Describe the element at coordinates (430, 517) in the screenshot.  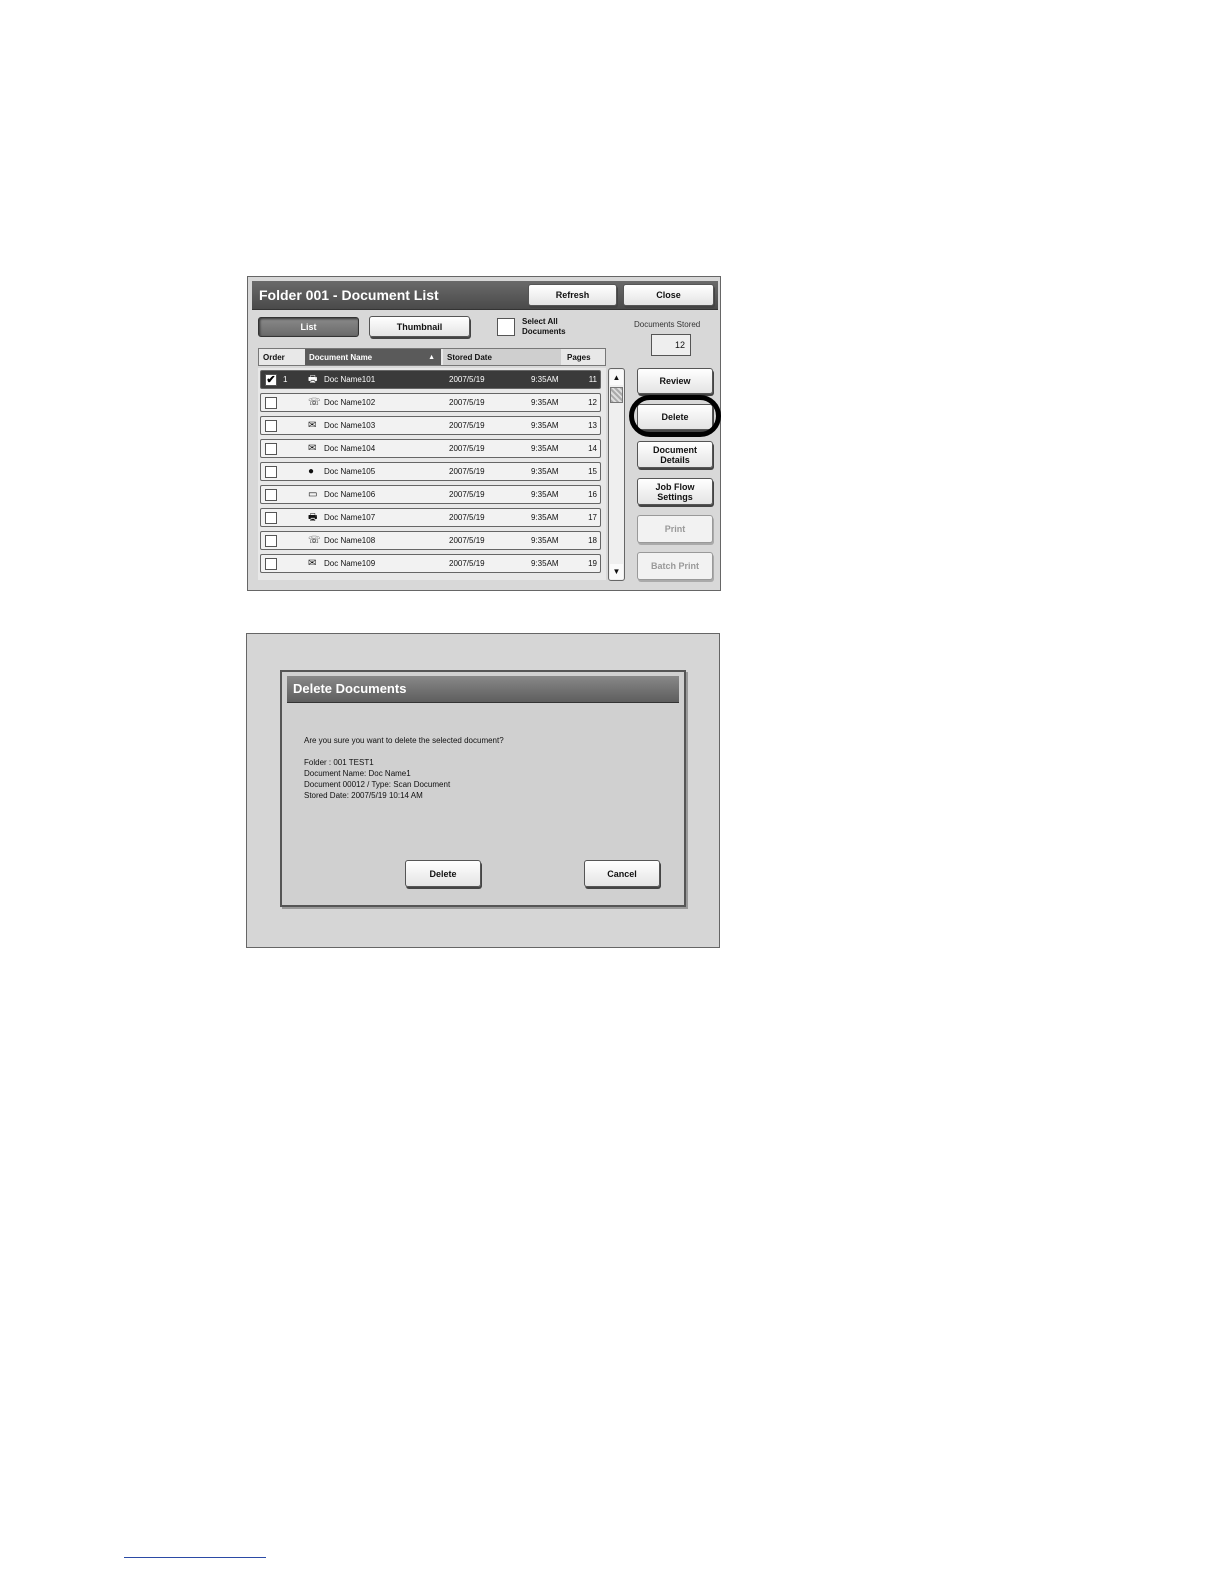
I see `document-row: 🖶 Doc Name107 2007/5/19 9:35AM 17` at that location.